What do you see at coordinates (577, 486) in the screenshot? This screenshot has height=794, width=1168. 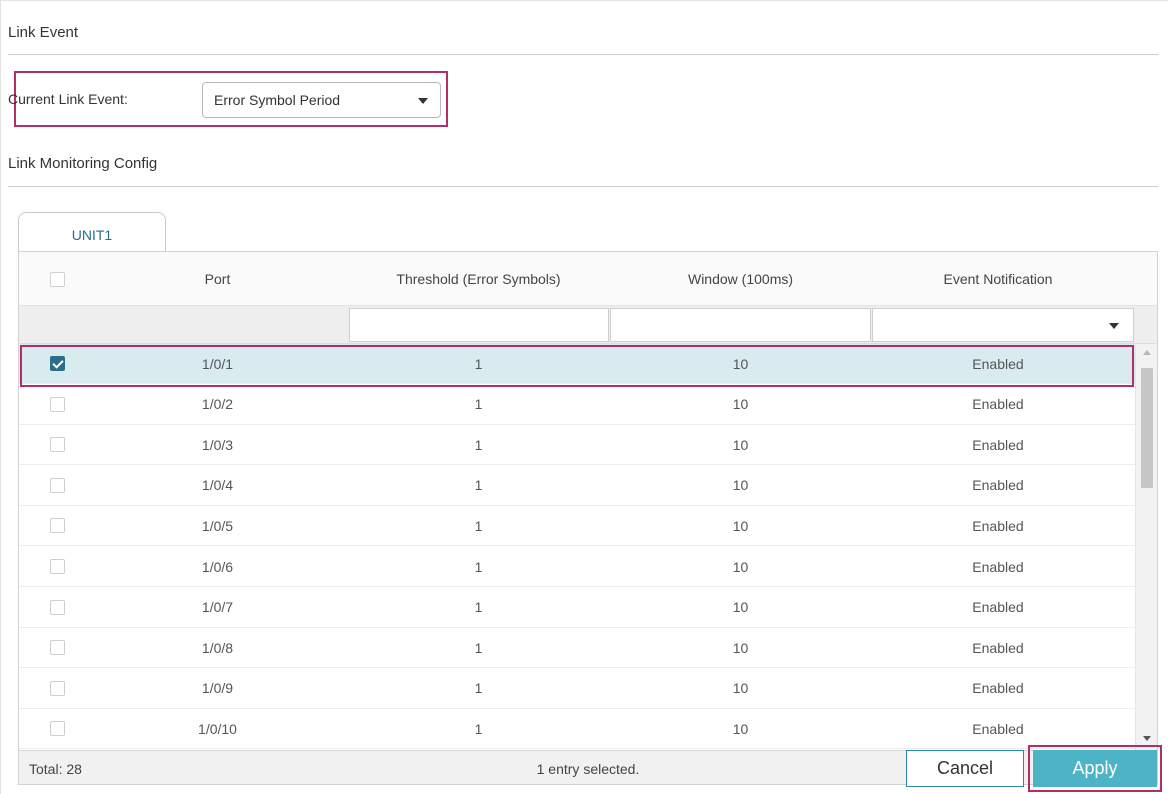 I see `table-row: 1/0/4 1 10 Enabled` at bounding box center [577, 486].